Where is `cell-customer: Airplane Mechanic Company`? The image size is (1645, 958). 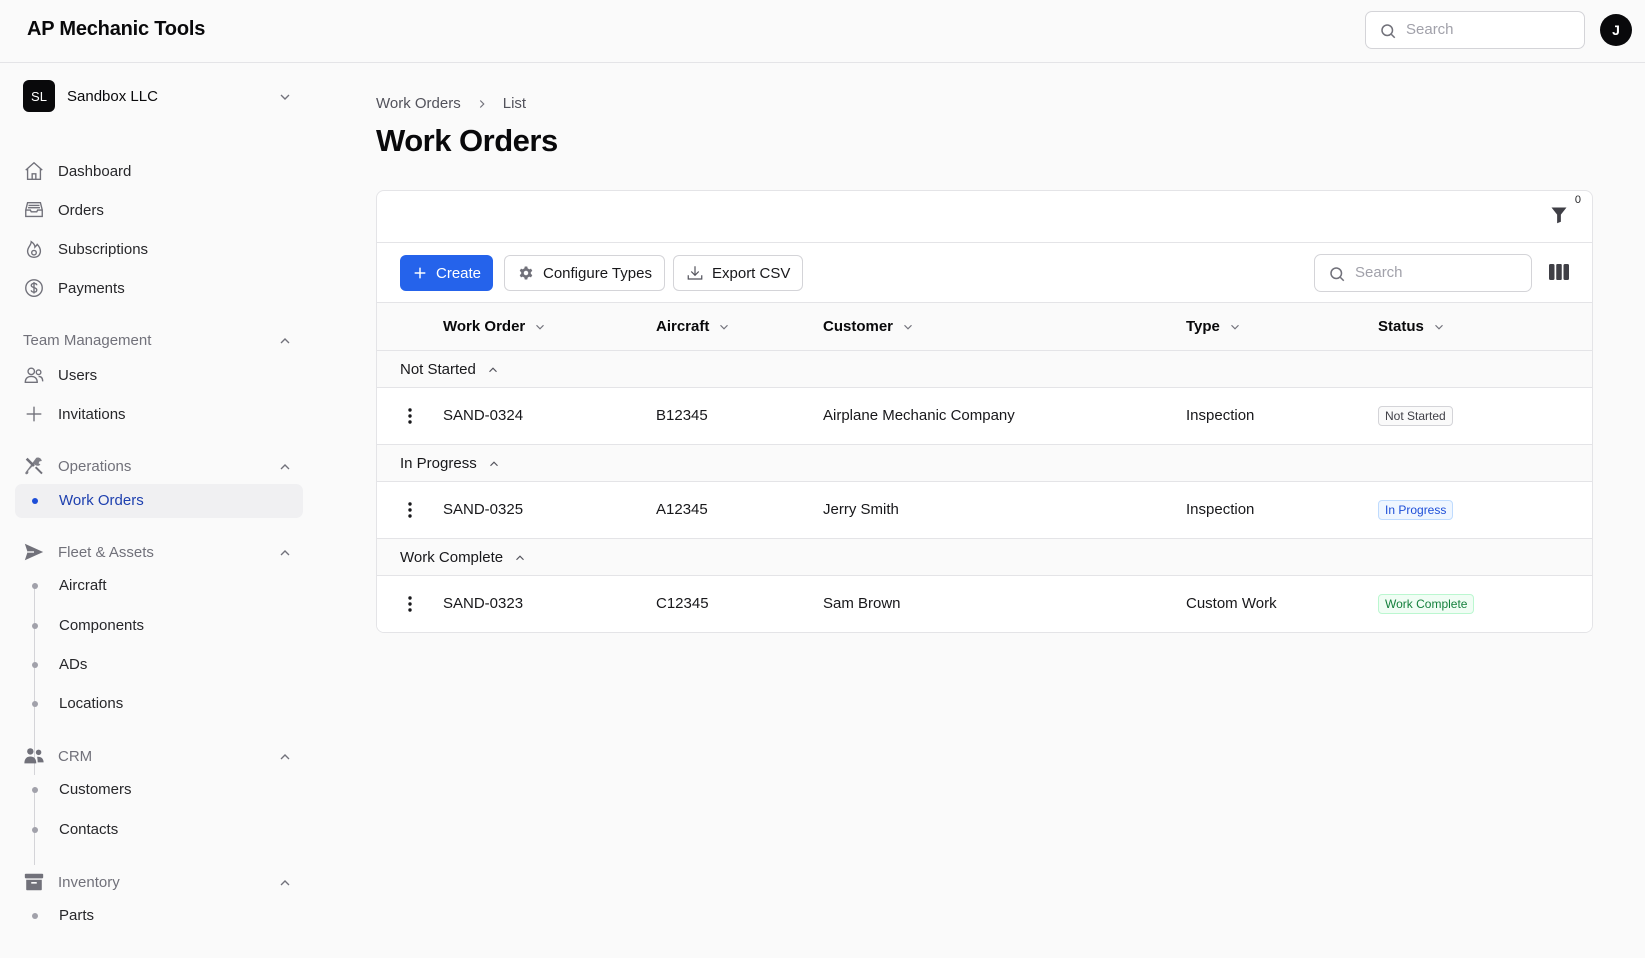 cell-customer: Airplane Mechanic Company is located at coordinates (919, 415).